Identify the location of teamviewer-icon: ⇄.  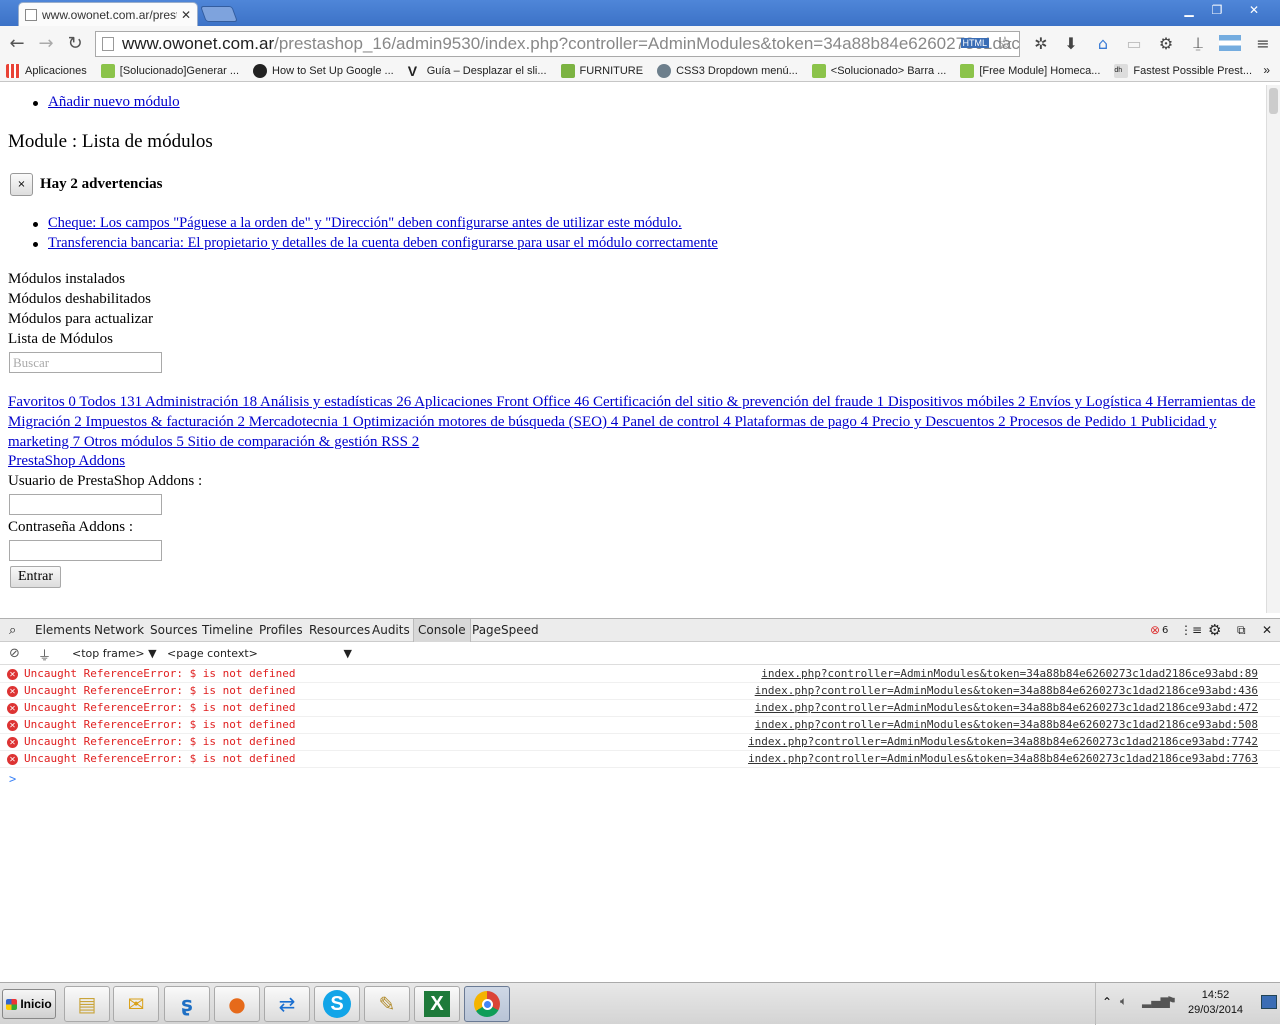
(287, 1004).